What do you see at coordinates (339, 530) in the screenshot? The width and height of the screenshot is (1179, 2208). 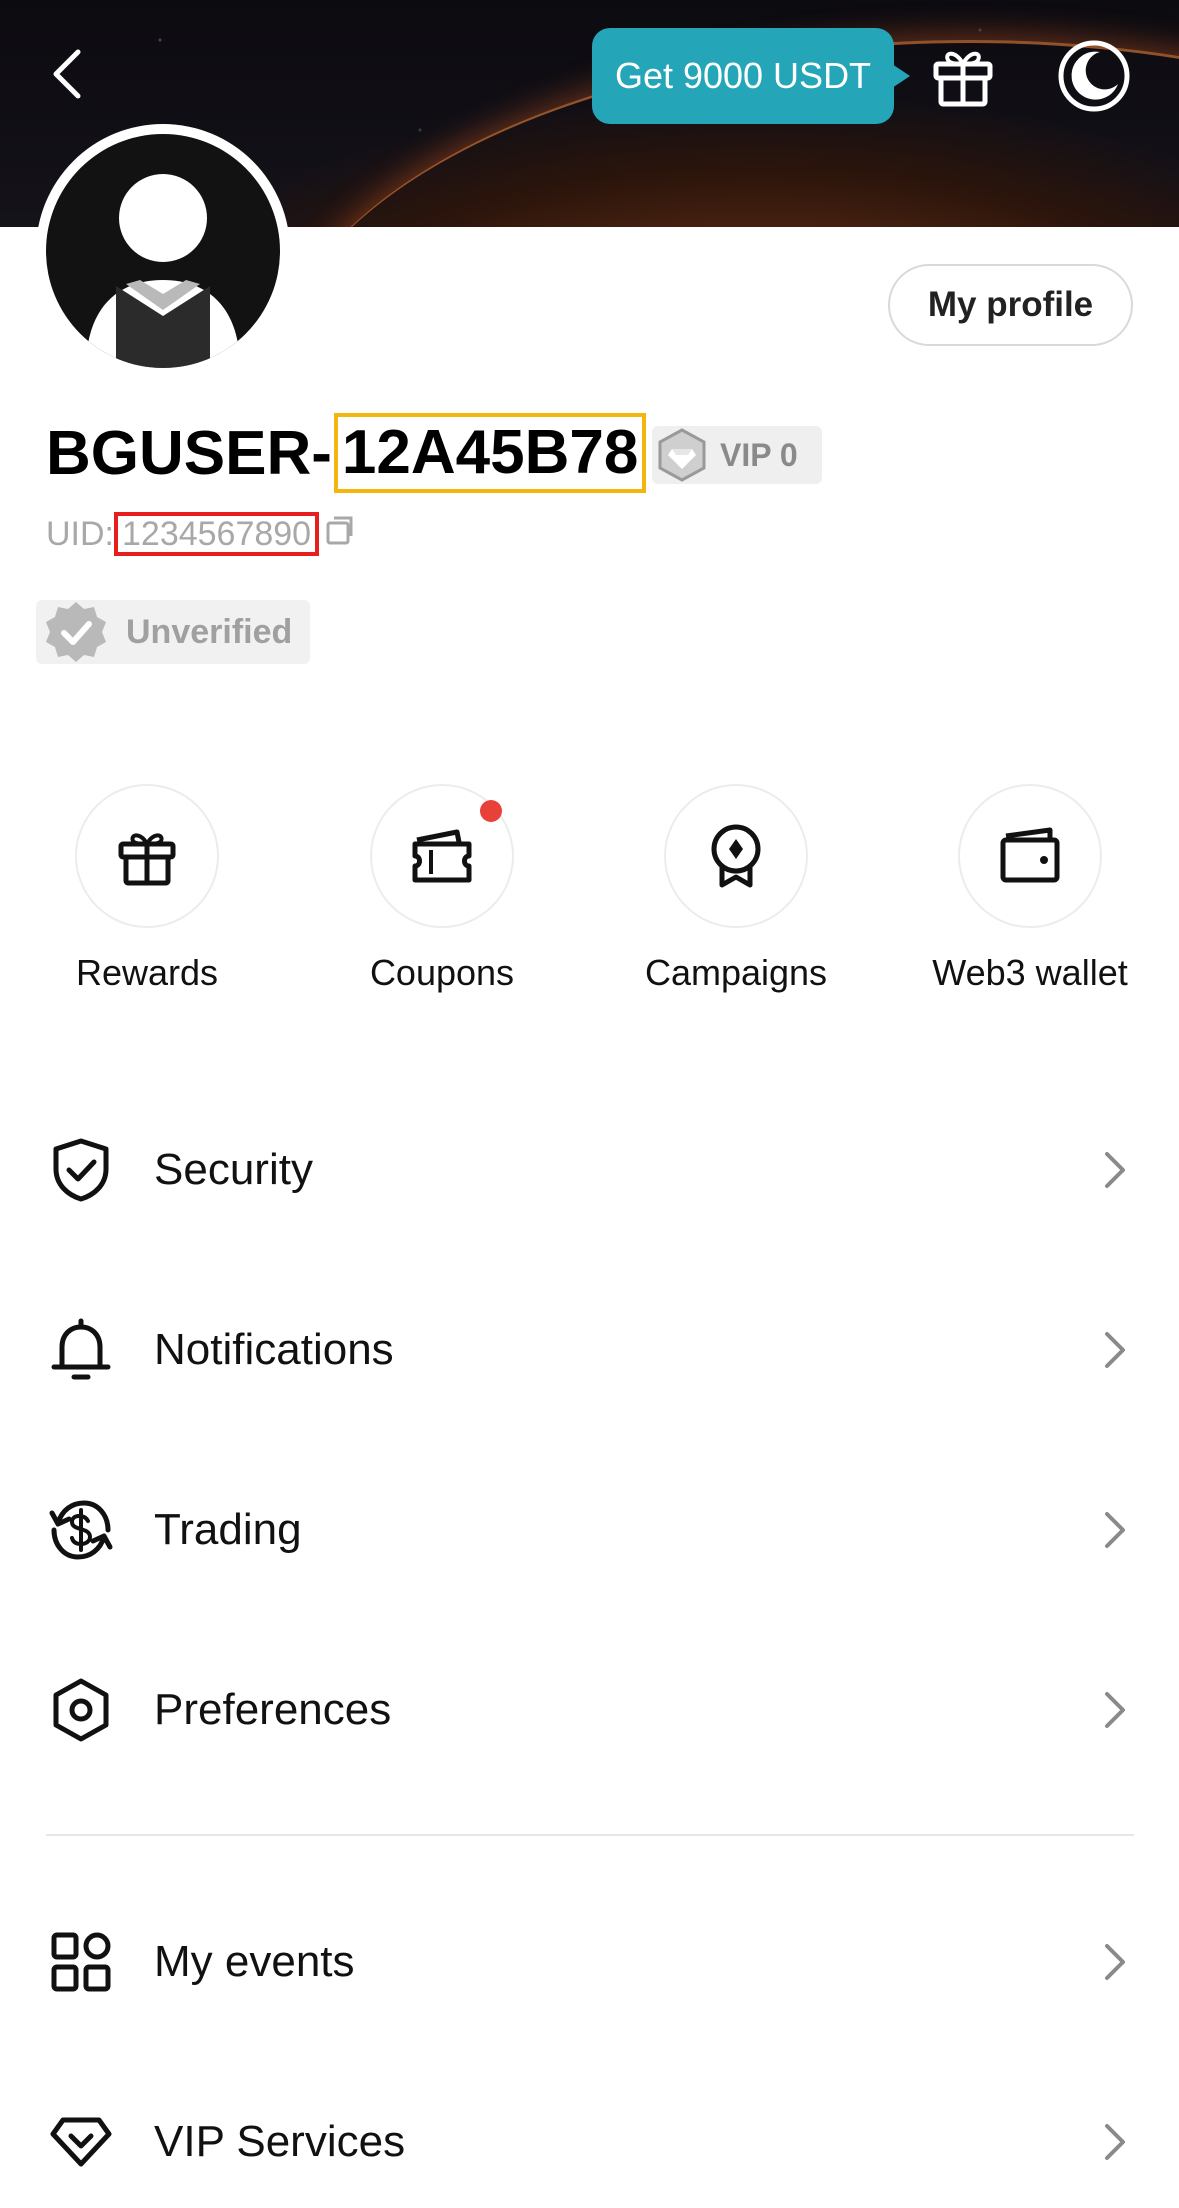 I see `copy-icon` at bounding box center [339, 530].